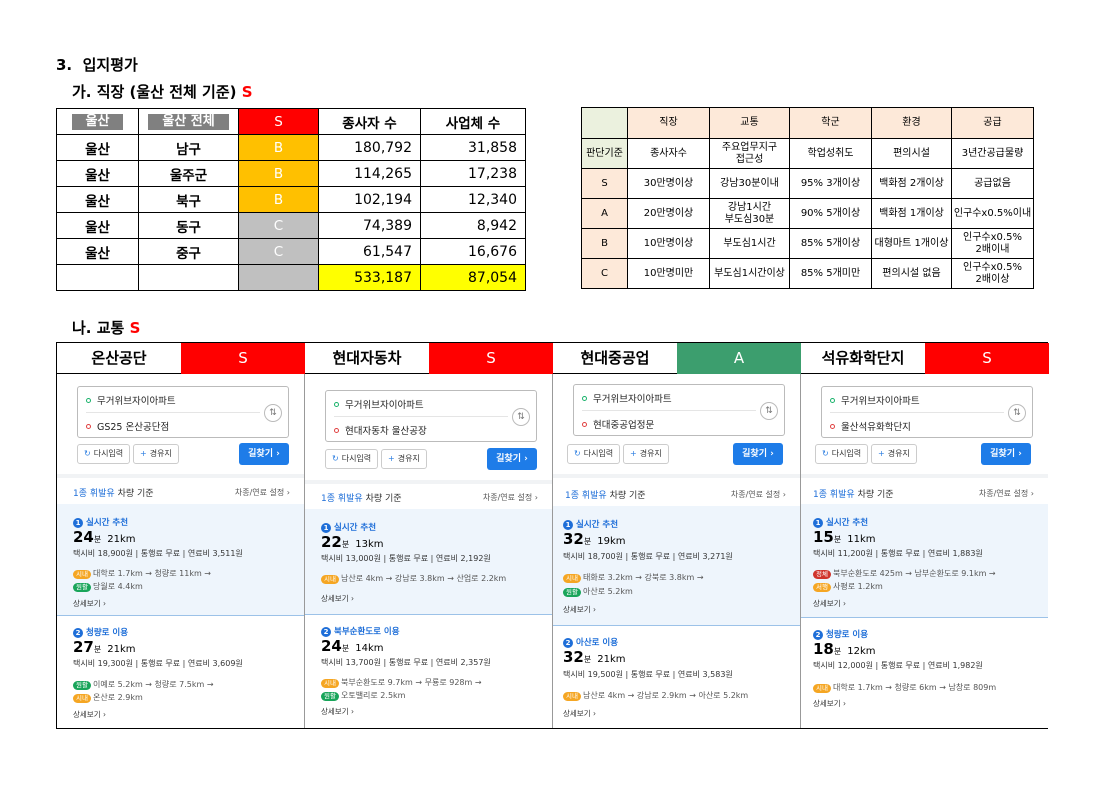 This screenshot has height=785, width=1111. What do you see at coordinates (618, 424) in the screenshot?
I see `destination-field: 현대중공업정문` at bounding box center [618, 424].